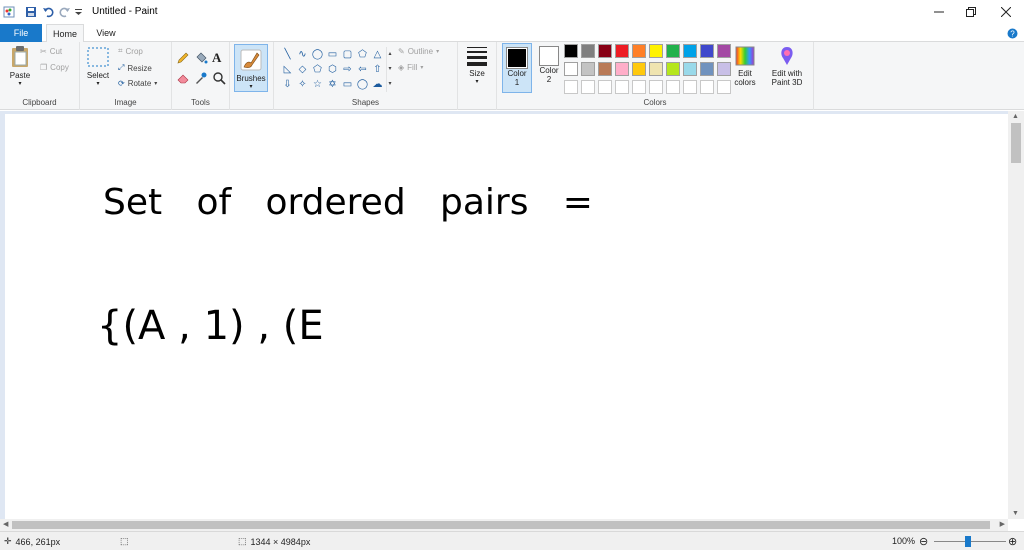  What do you see at coordinates (1012, 541) in the screenshot?
I see `zoom-in-icon: ⊕` at bounding box center [1012, 541].